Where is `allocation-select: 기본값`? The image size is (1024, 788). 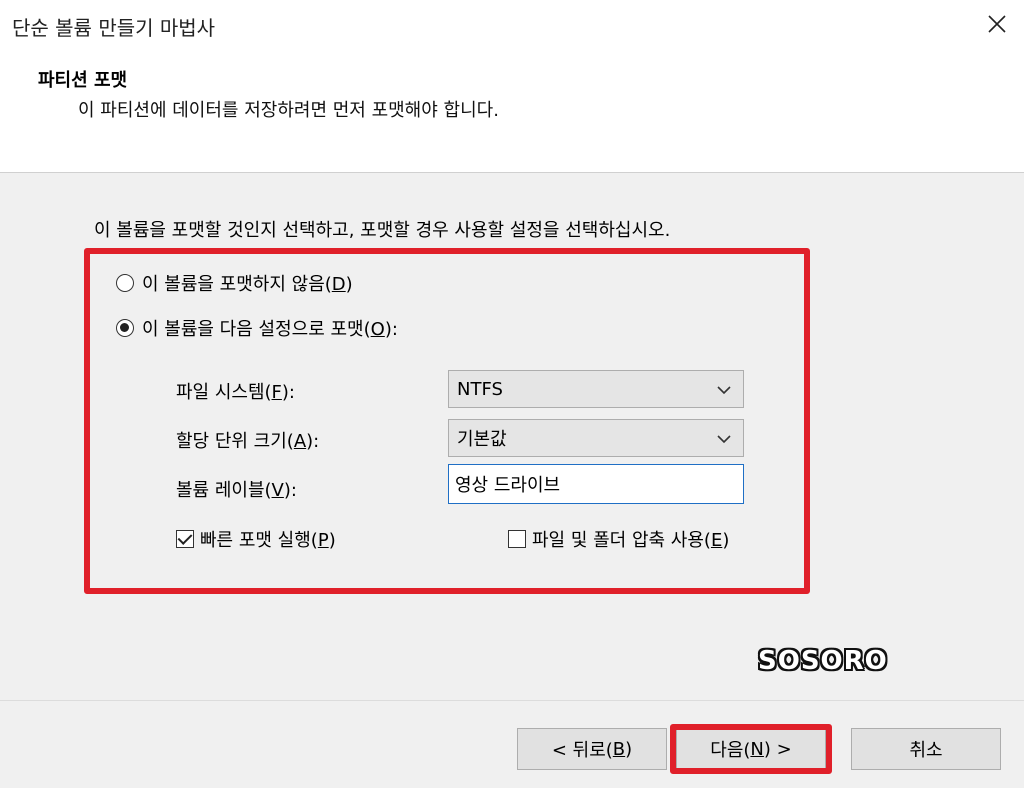
allocation-select: 기본값 is located at coordinates (596, 438).